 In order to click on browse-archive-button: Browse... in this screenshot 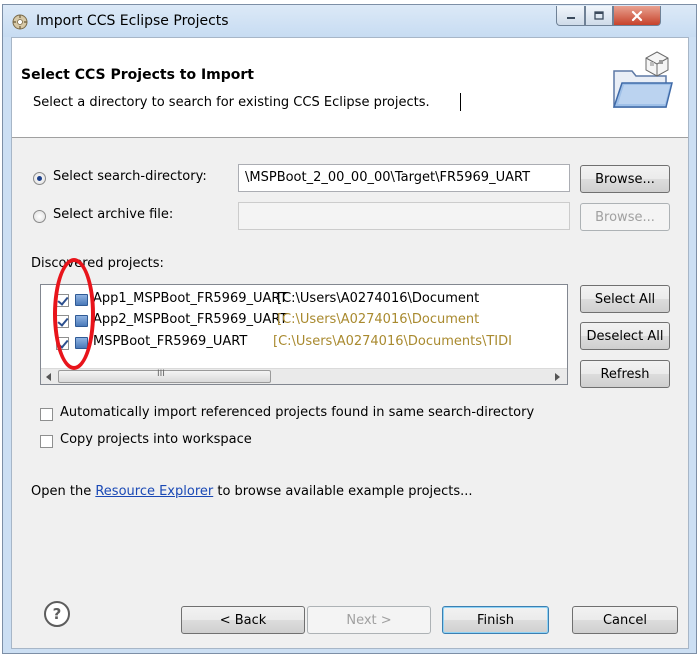, I will do `click(625, 217)`.